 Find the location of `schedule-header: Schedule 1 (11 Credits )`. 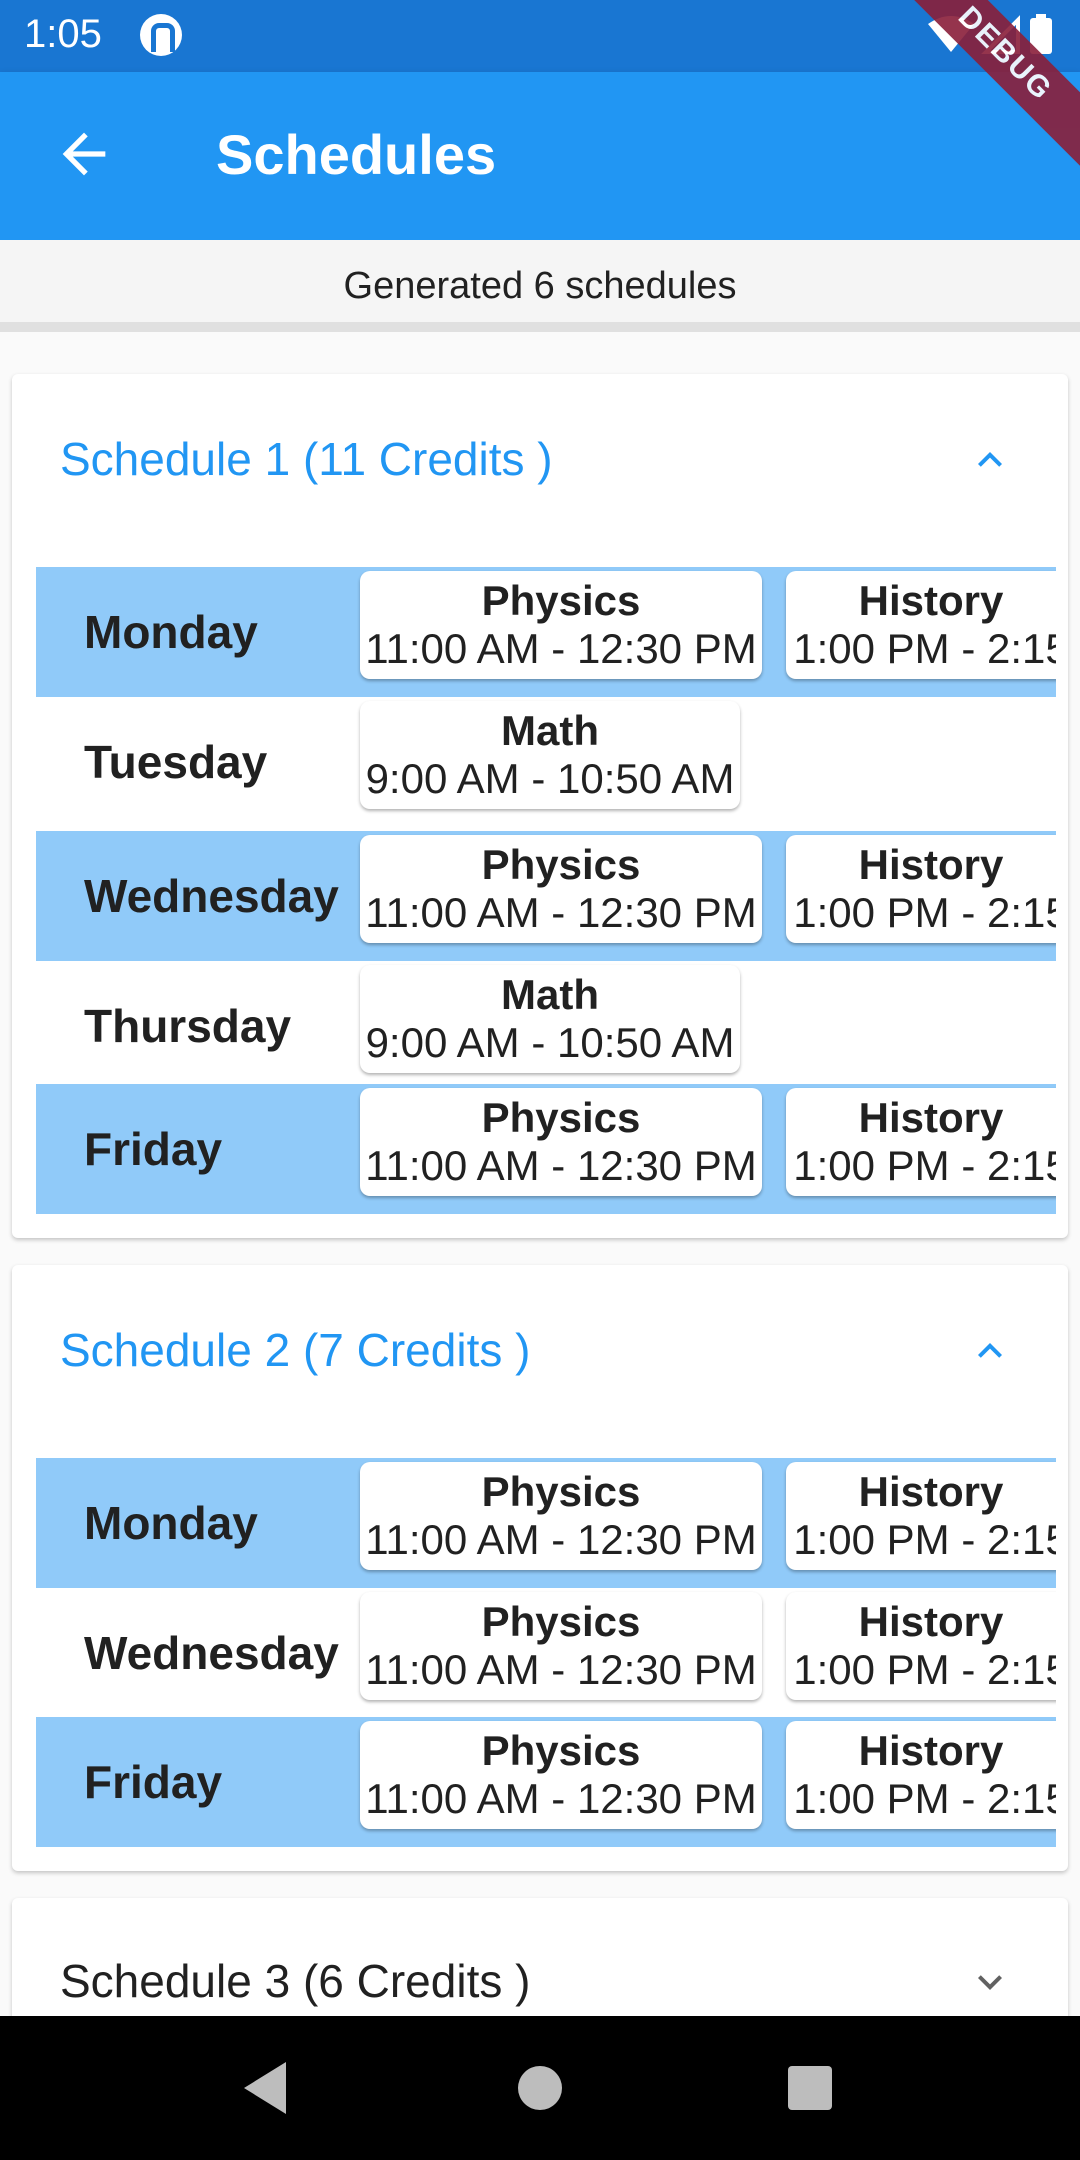

schedule-header: Schedule 1 (11 Credits ) is located at coordinates (540, 459).